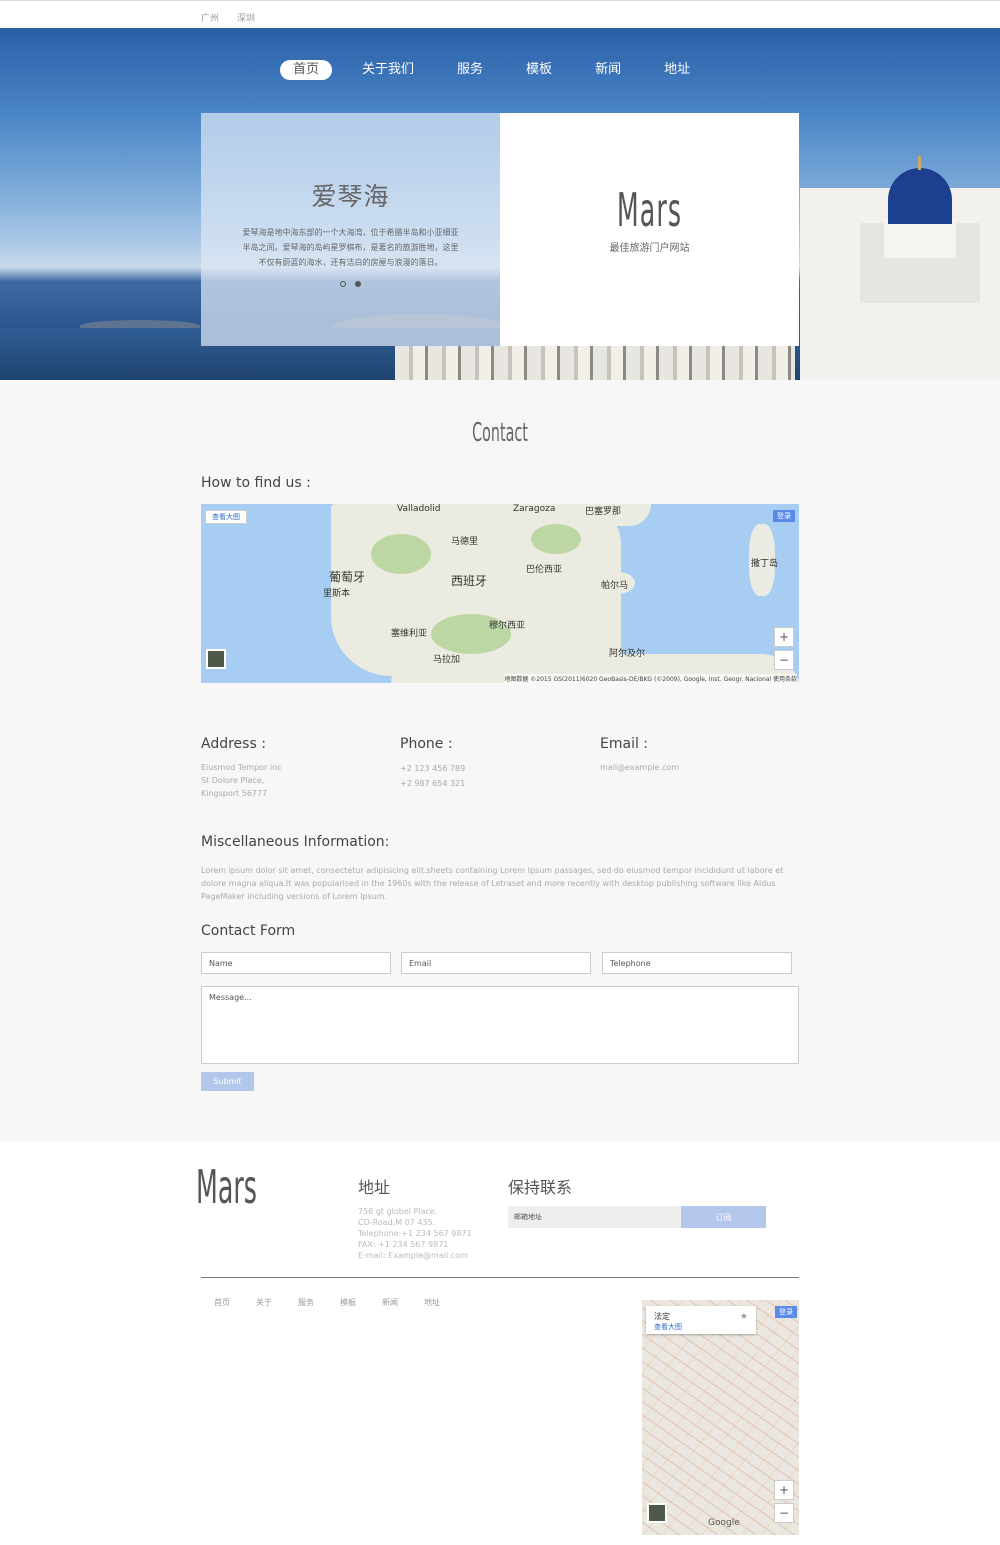  I want to click on town-rooftops, so click(595, 363).